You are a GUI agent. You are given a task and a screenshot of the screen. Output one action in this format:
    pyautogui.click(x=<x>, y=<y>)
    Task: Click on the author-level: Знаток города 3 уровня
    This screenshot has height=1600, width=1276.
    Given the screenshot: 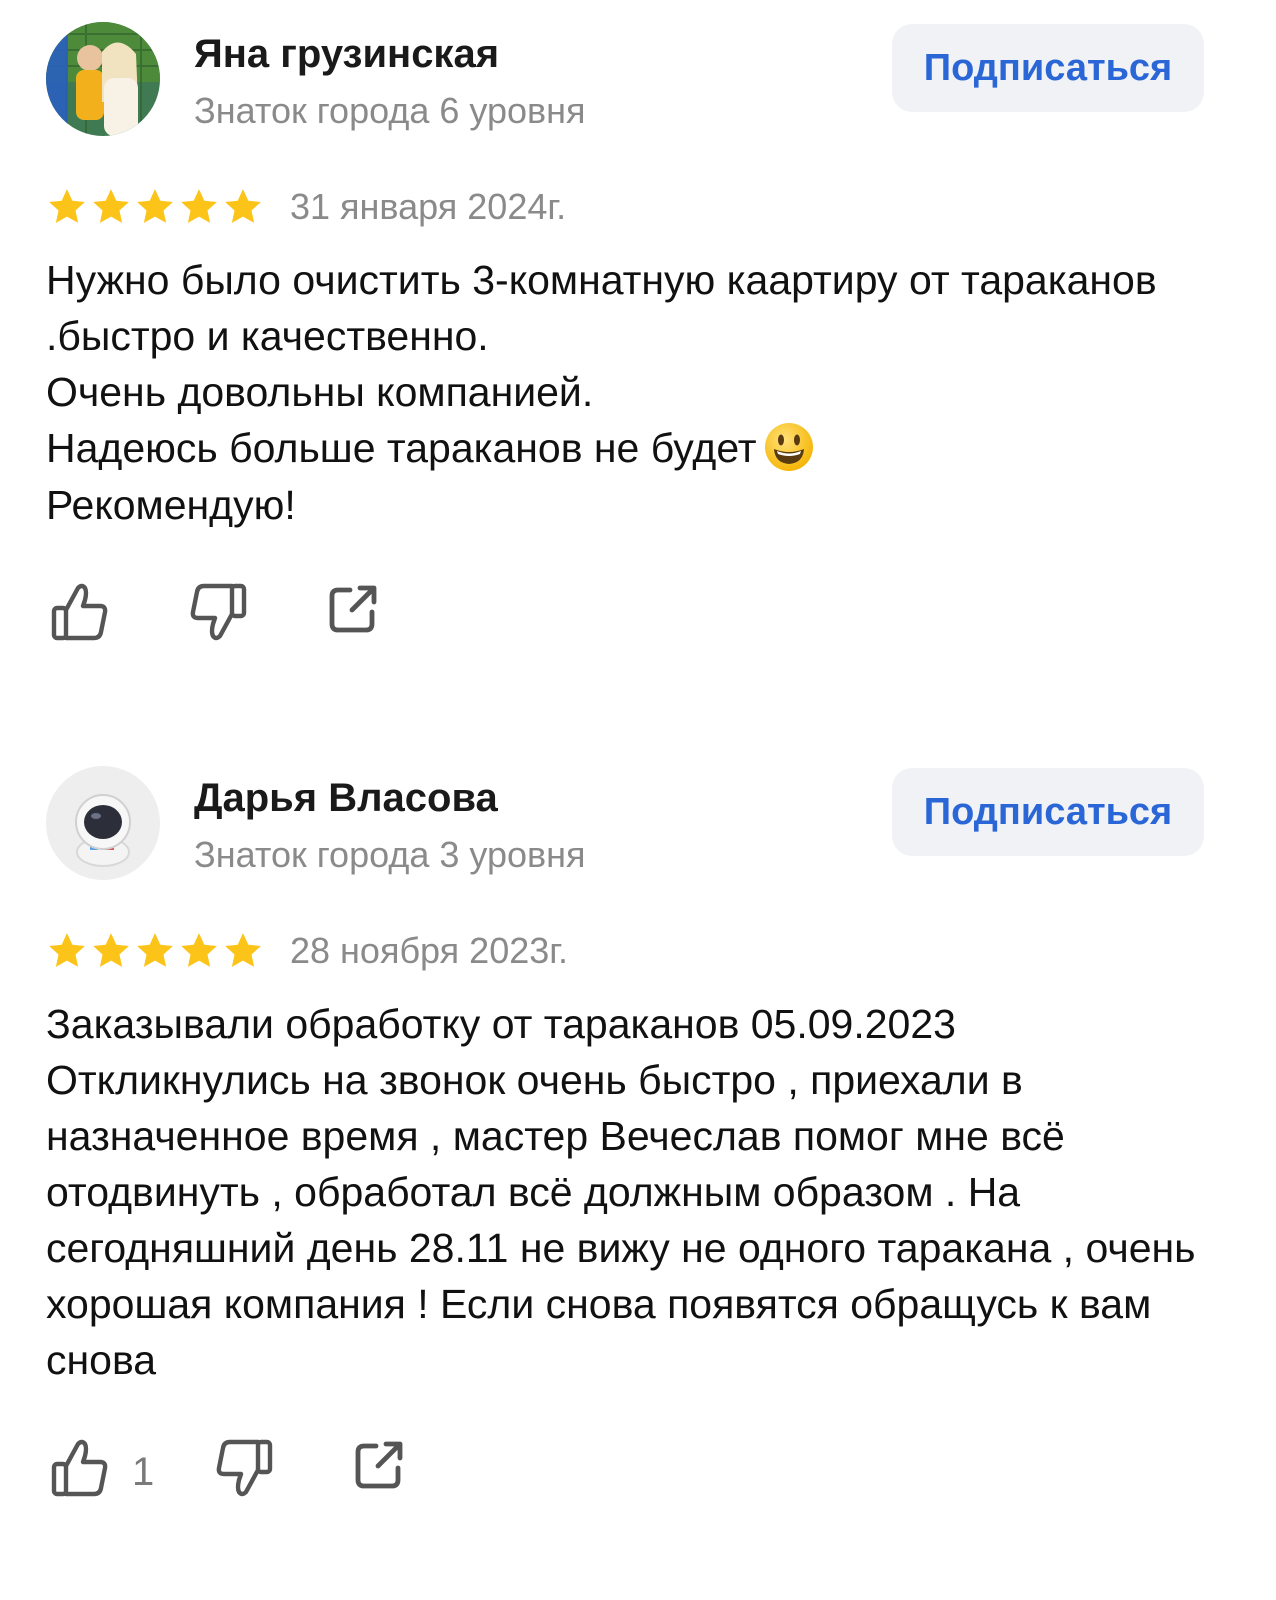 What is the action you would take?
    pyautogui.click(x=390, y=854)
    